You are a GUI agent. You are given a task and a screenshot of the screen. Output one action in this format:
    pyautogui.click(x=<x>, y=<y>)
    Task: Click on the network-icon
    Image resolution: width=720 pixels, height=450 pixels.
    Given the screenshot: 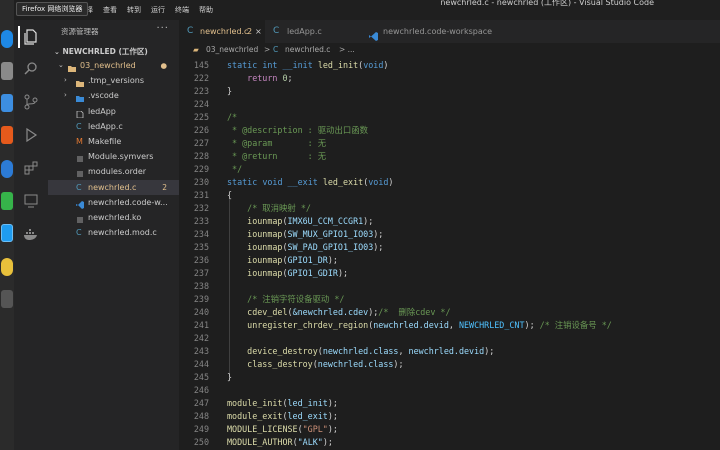 What is the action you would take?
    pyautogui.click(x=7, y=169)
    